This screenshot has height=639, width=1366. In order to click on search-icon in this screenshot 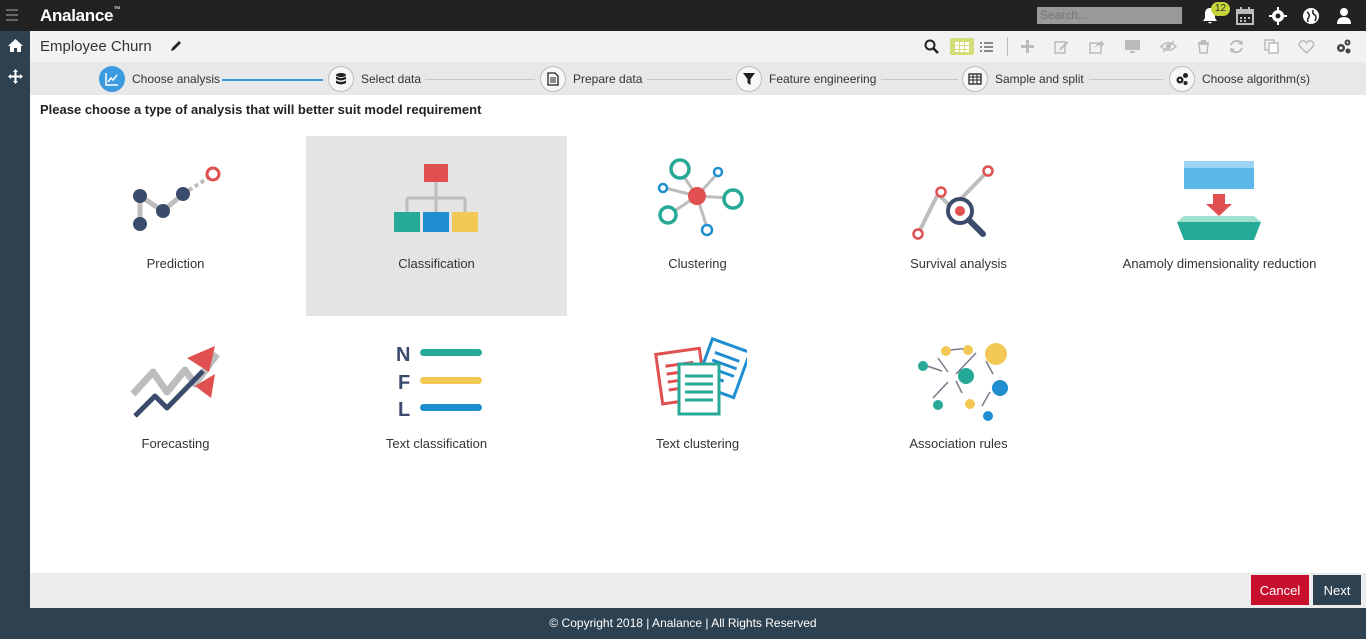, I will do `click(931, 46)`.